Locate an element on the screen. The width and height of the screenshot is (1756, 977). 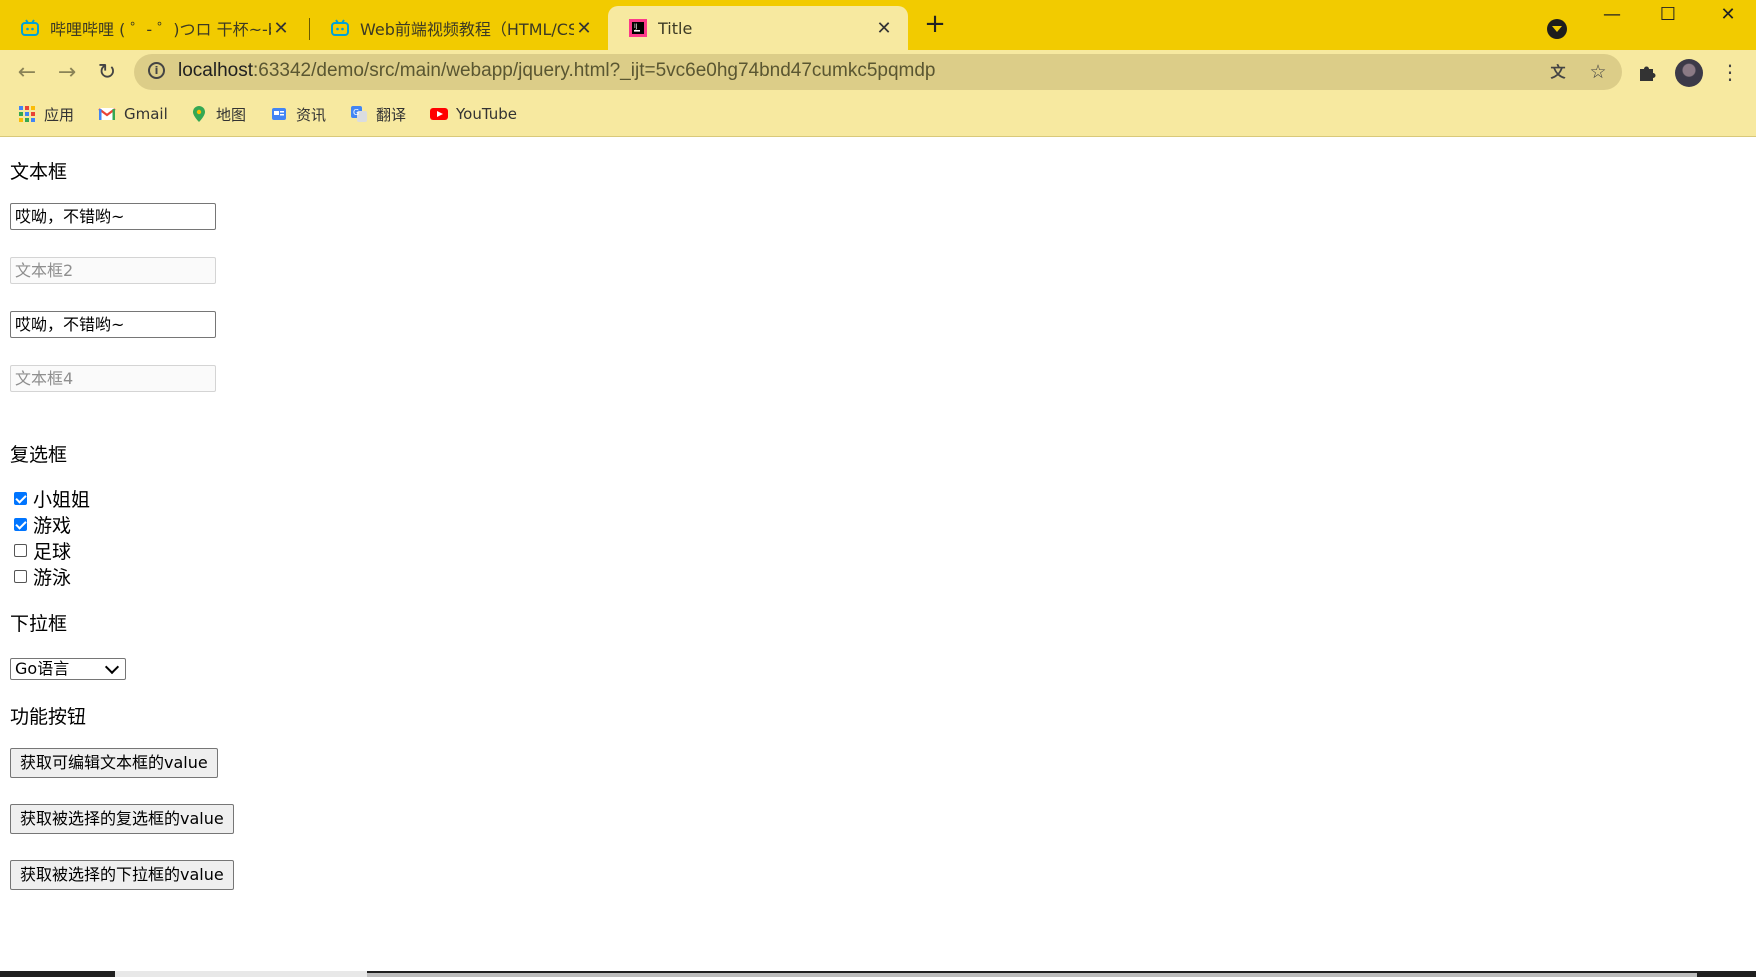
tab-title: Title is located at coordinates (675, 28).